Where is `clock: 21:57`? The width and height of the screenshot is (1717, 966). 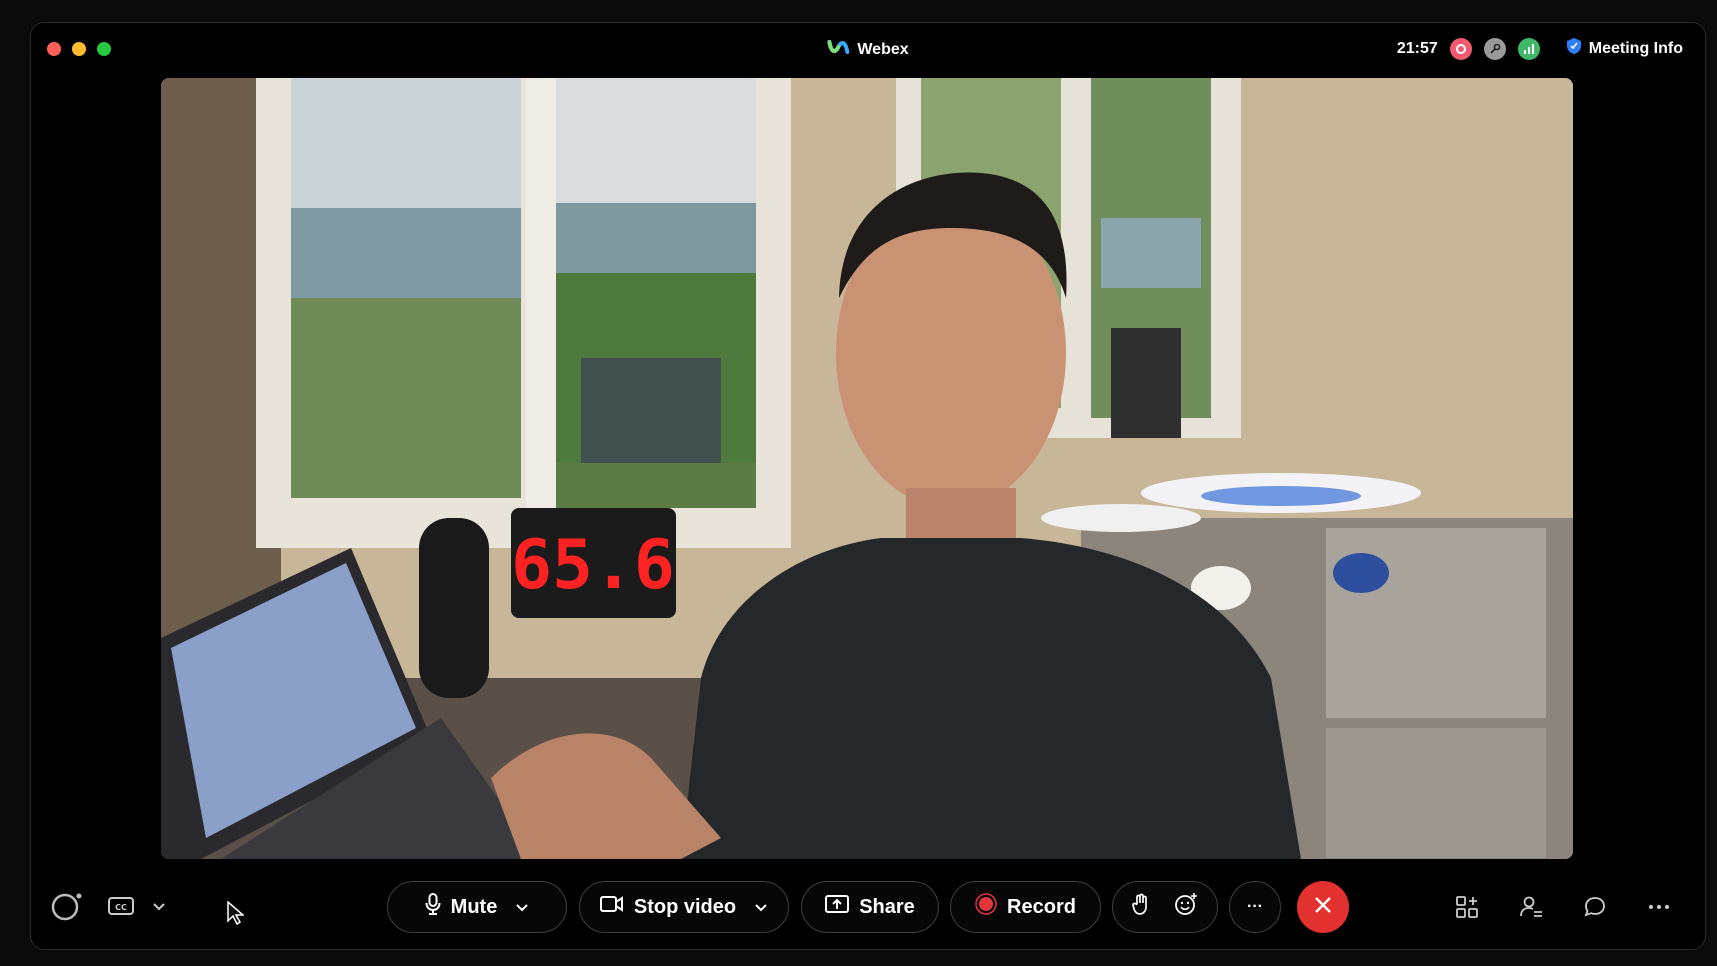
clock: 21:57 is located at coordinates (1417, 48).